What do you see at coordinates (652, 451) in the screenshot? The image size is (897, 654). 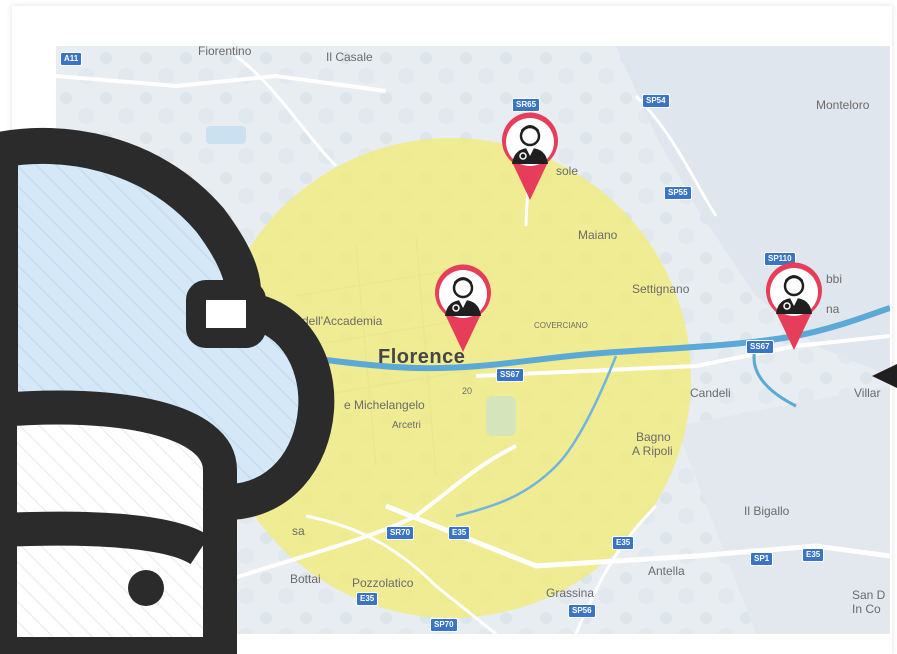 I see `label-a-ripoli: A Ripoli` at bounding box center [652, 451].